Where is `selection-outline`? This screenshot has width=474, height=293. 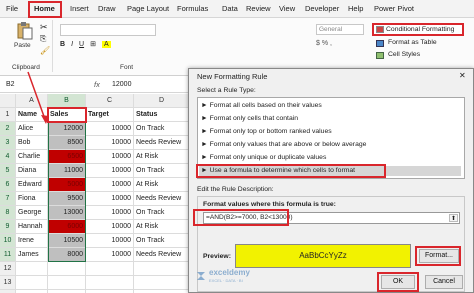
selection-outline is located at coordinates (67, 192).